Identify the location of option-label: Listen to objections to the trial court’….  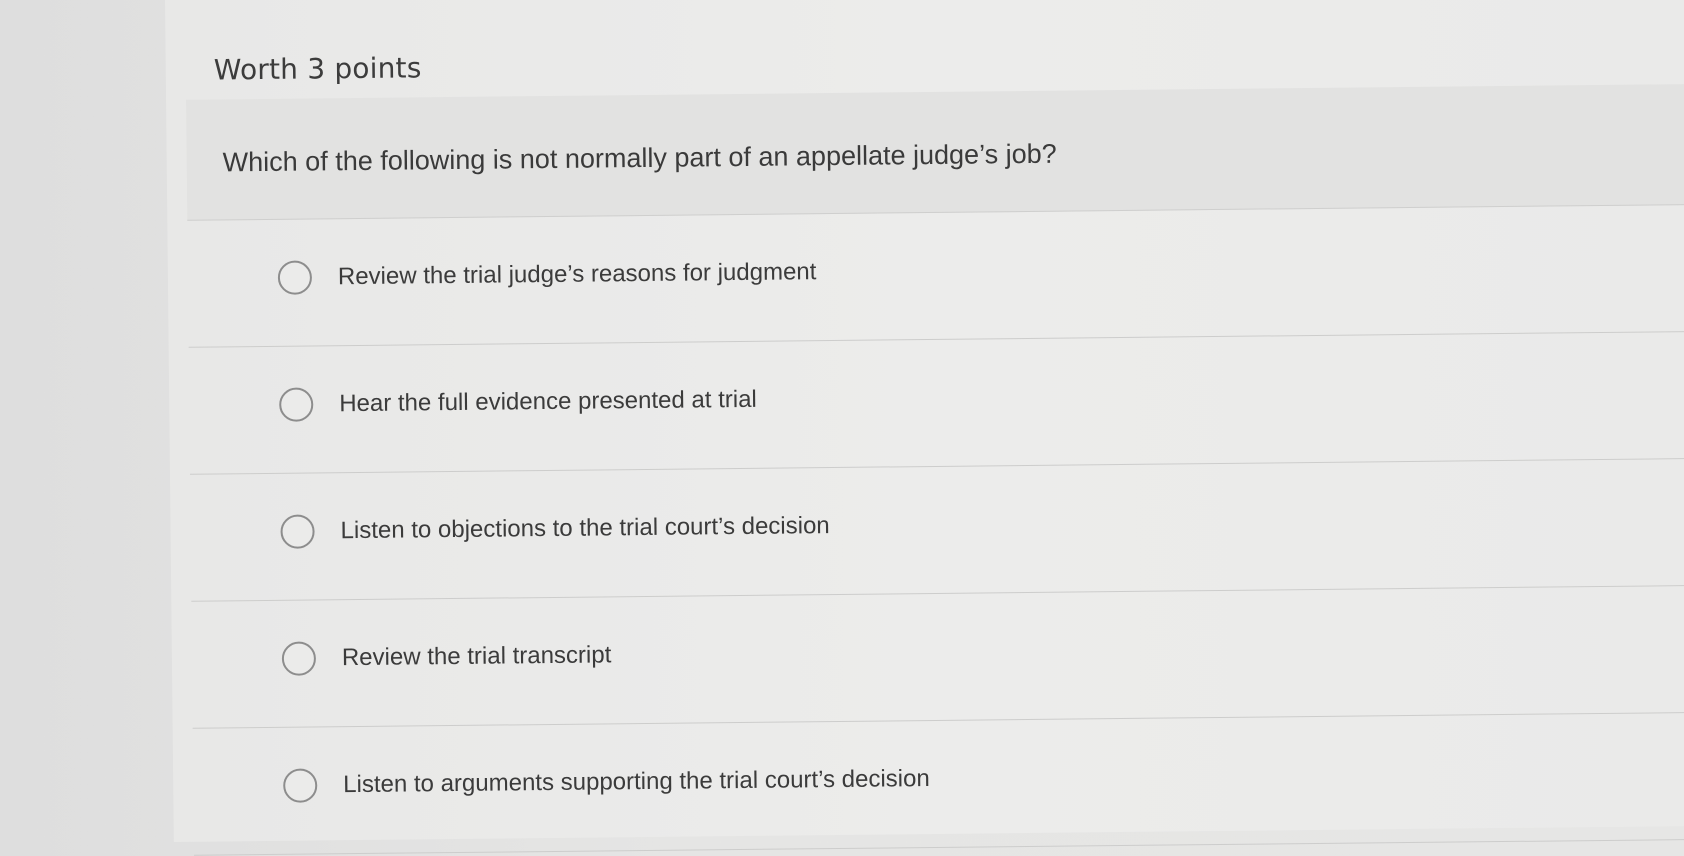
(585, 528).